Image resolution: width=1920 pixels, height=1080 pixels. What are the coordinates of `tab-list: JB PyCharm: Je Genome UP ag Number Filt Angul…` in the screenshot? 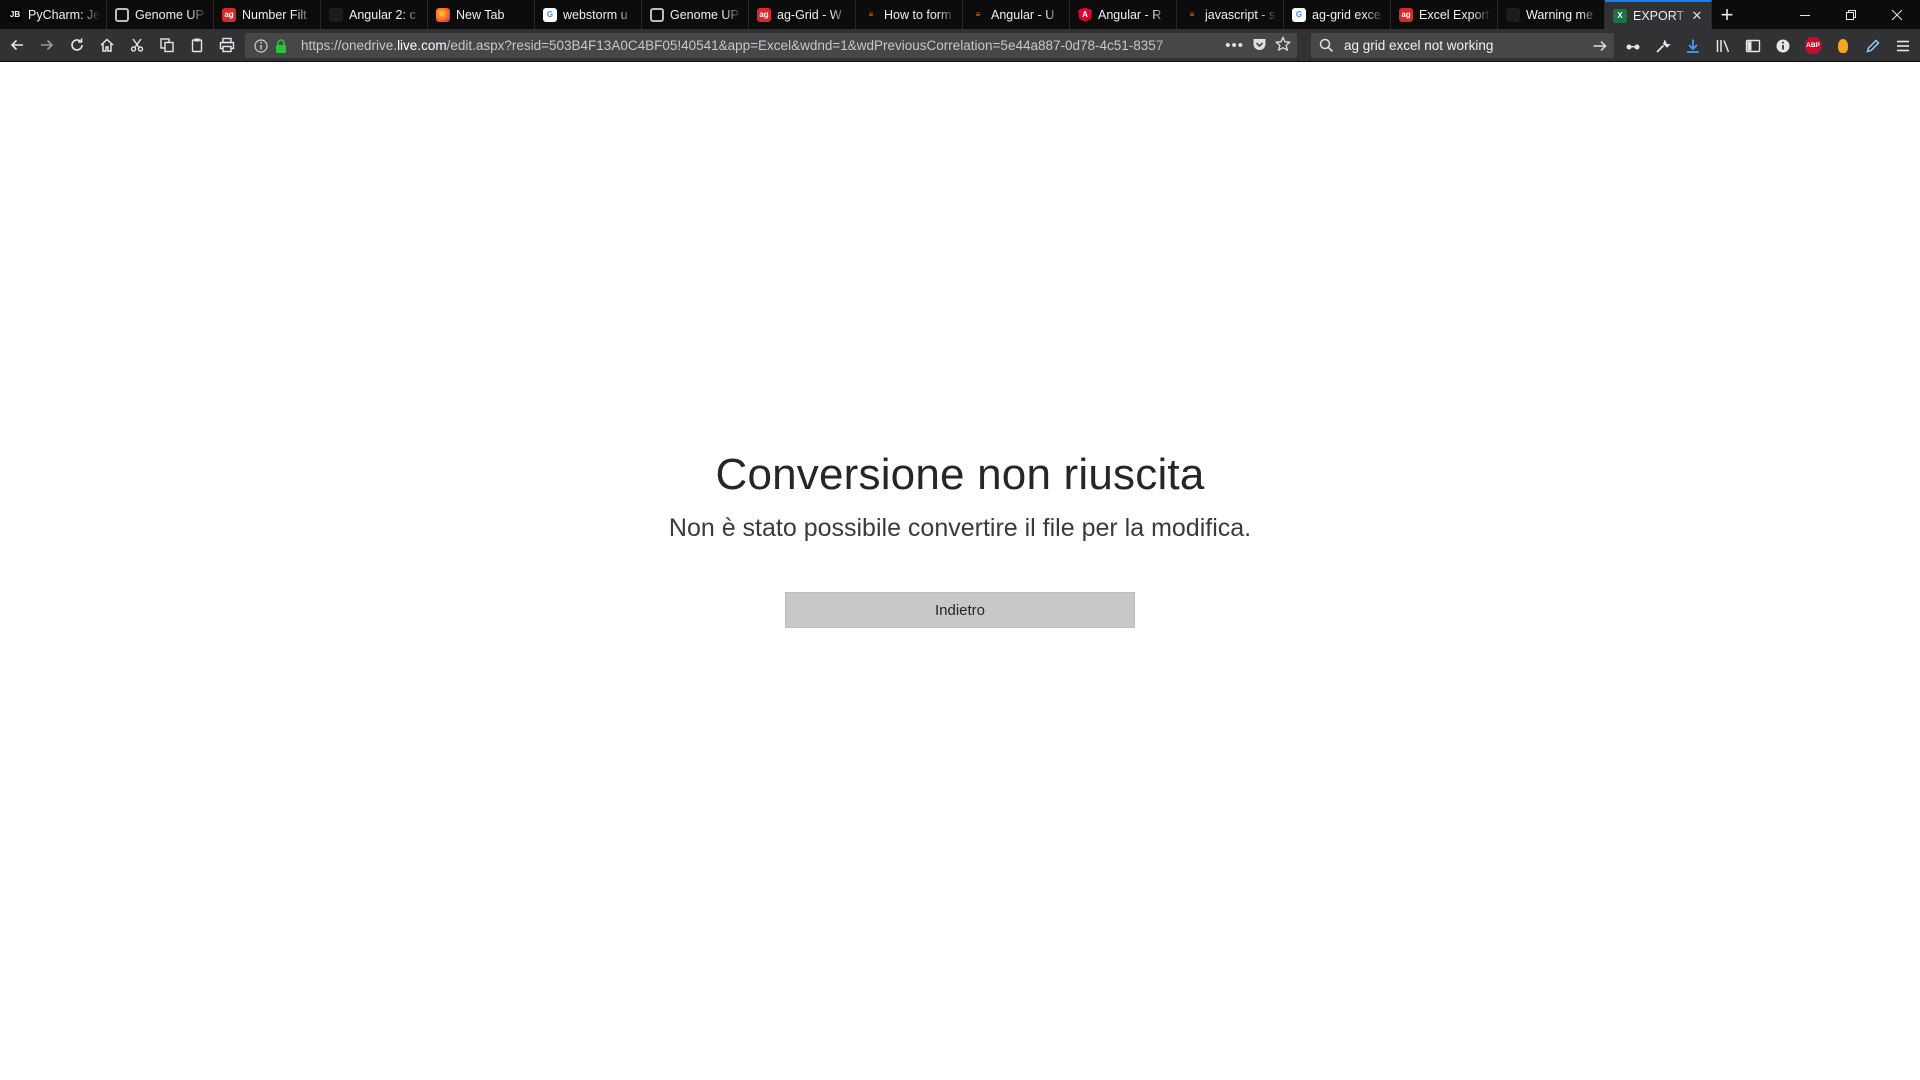 It's located at (856, 14).